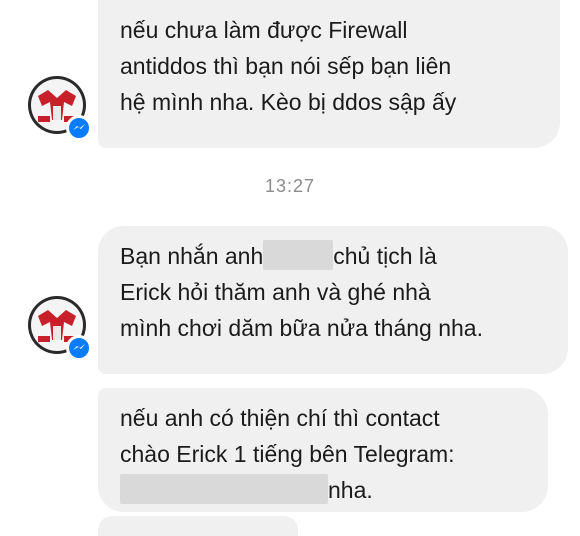 This screenshot has width=580, height=536. I want to click on message-3-line-1: nếu anh có thiện chí thì contact, so click(280, 418).